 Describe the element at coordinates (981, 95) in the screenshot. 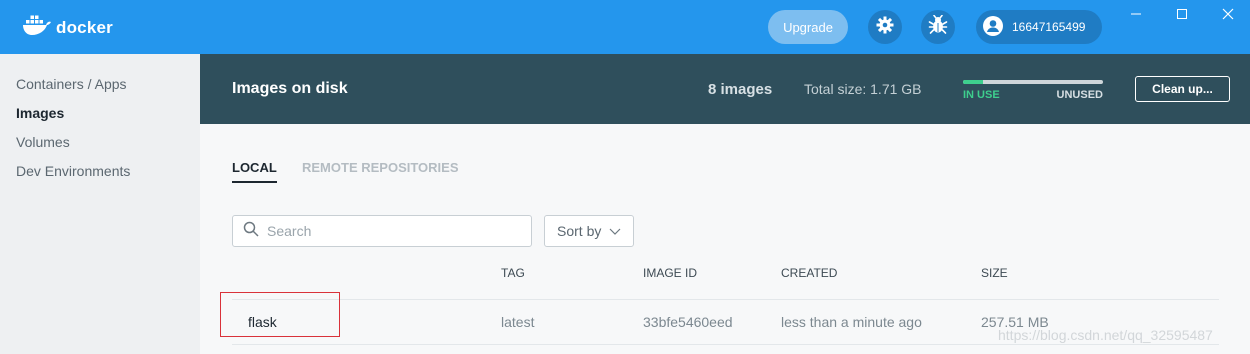

I see `in-use-label: IN USE` at that location.